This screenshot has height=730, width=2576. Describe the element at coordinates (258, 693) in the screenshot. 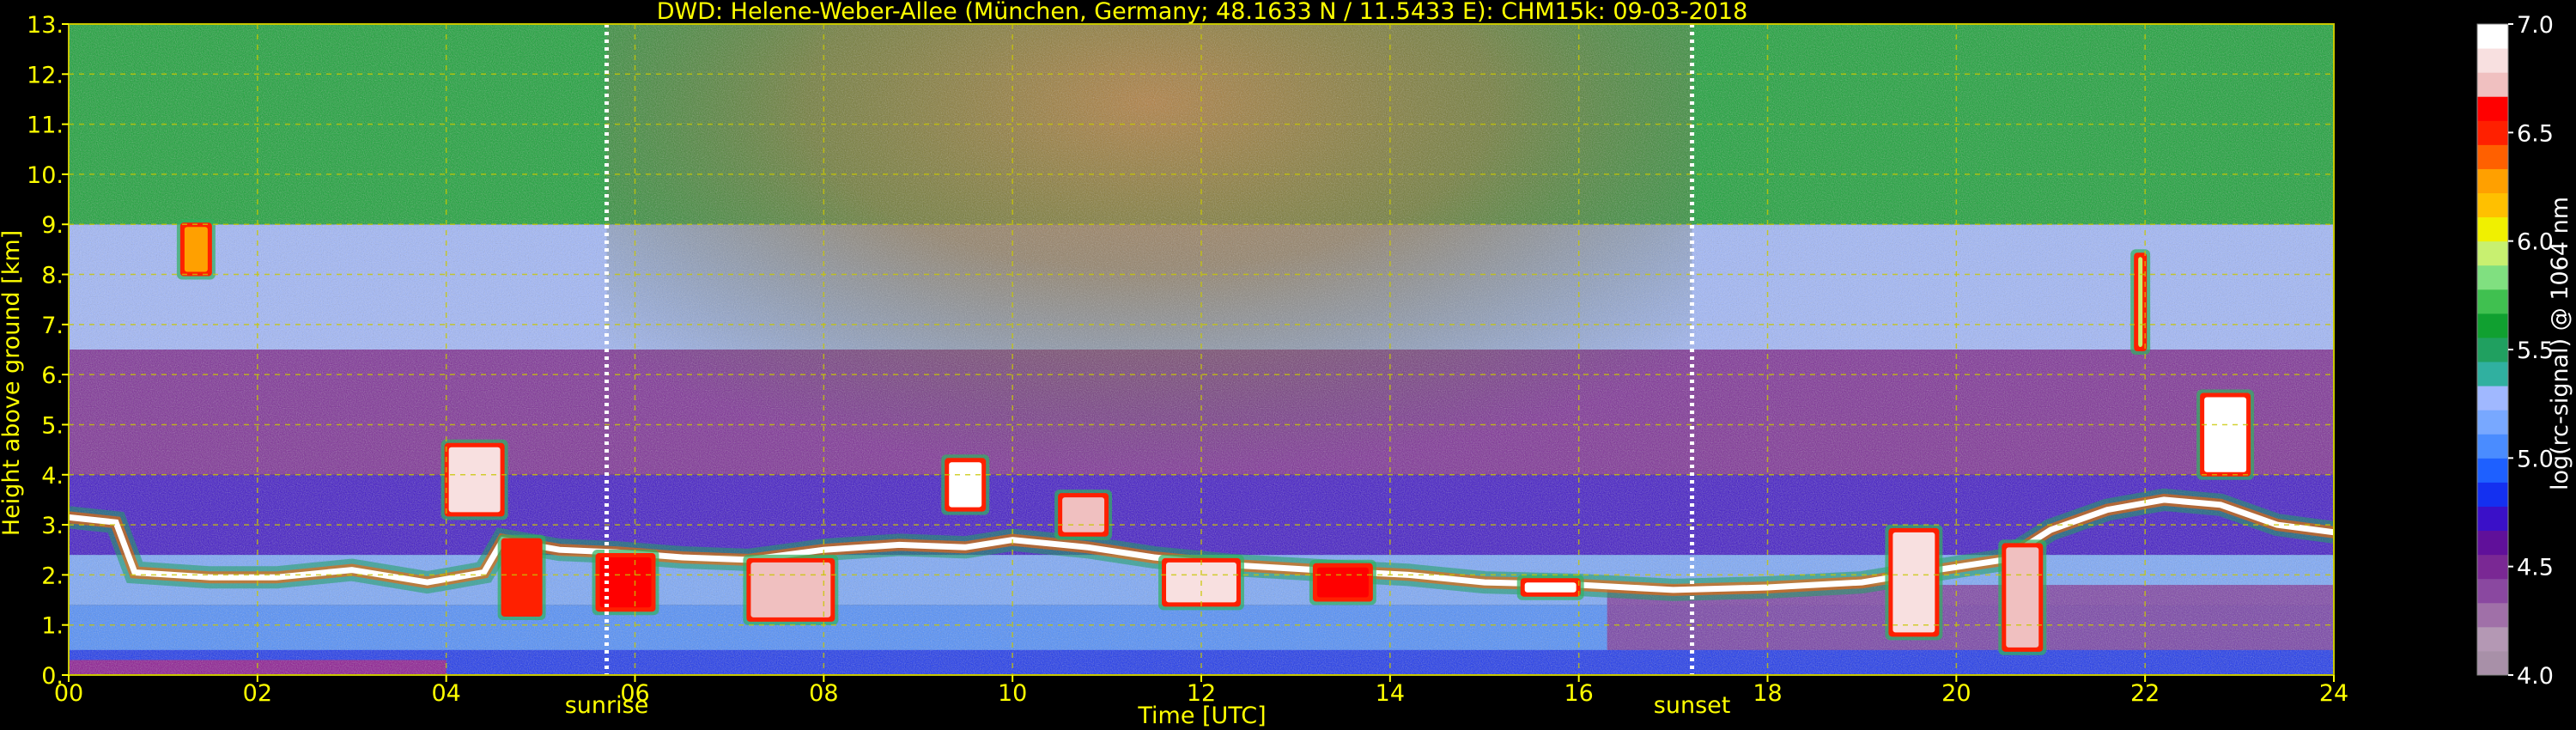

I see `x-tick-label: 02` at that location.